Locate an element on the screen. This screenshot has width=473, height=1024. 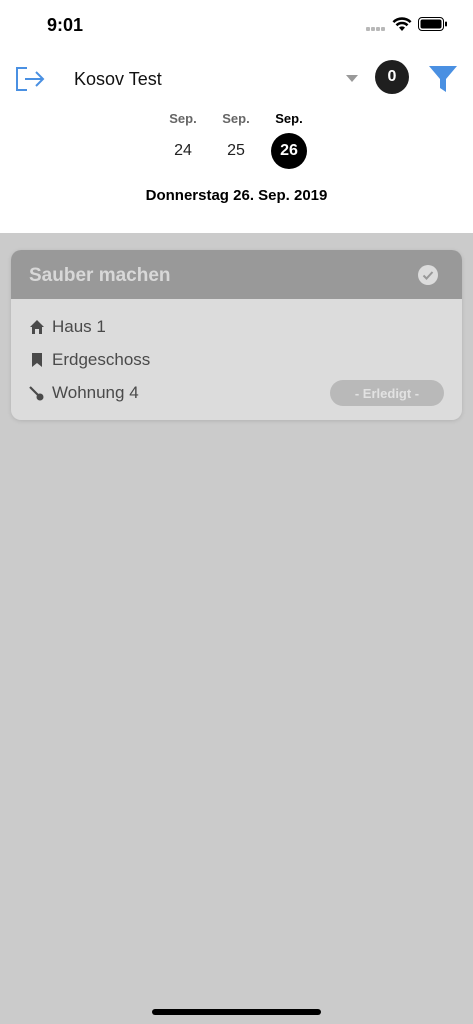
task-card-header: Sauber machen is located at coordinates (236, 274).